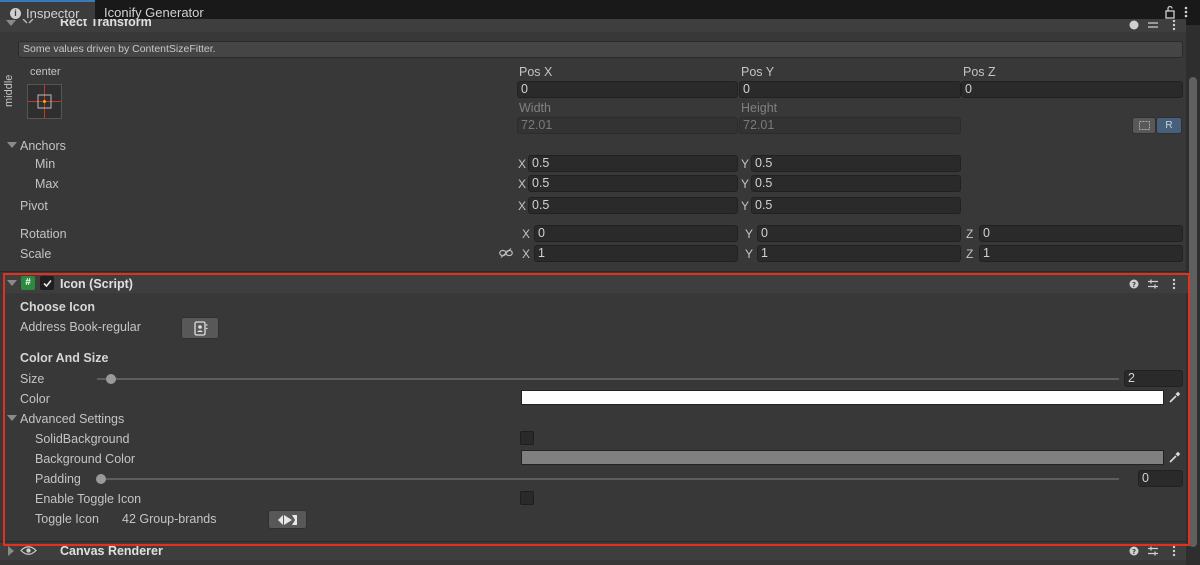  I want to click on address-book-icon, so click(201, 328).